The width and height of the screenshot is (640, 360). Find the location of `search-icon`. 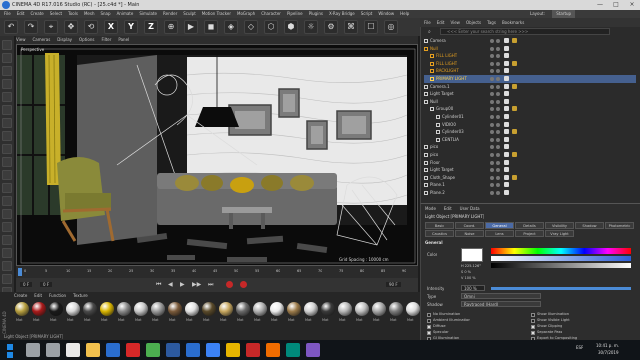

search-icon is located at coordinates (33, 350).